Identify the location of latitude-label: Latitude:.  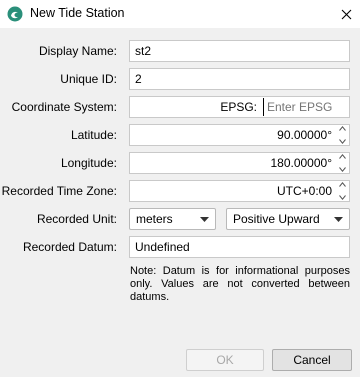
(93, 135).